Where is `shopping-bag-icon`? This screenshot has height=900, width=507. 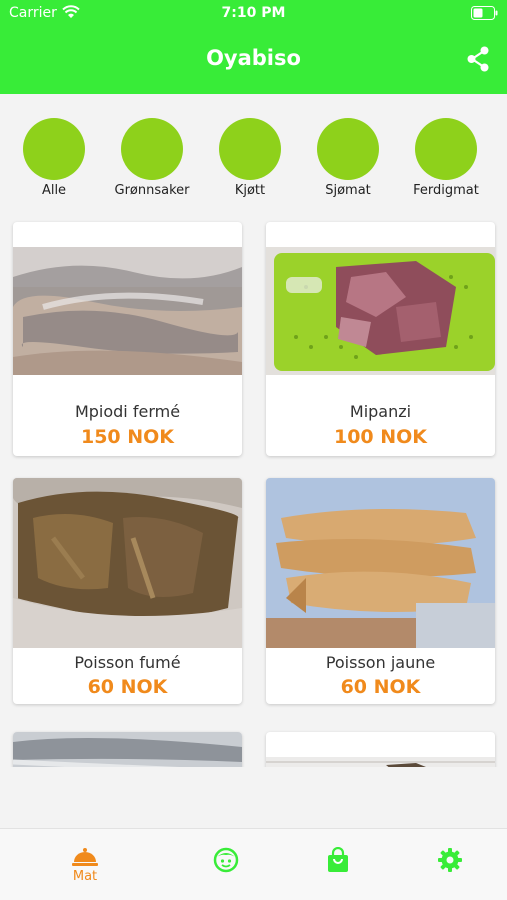
shopping-bag-icon is located at coordinates (338, 859).